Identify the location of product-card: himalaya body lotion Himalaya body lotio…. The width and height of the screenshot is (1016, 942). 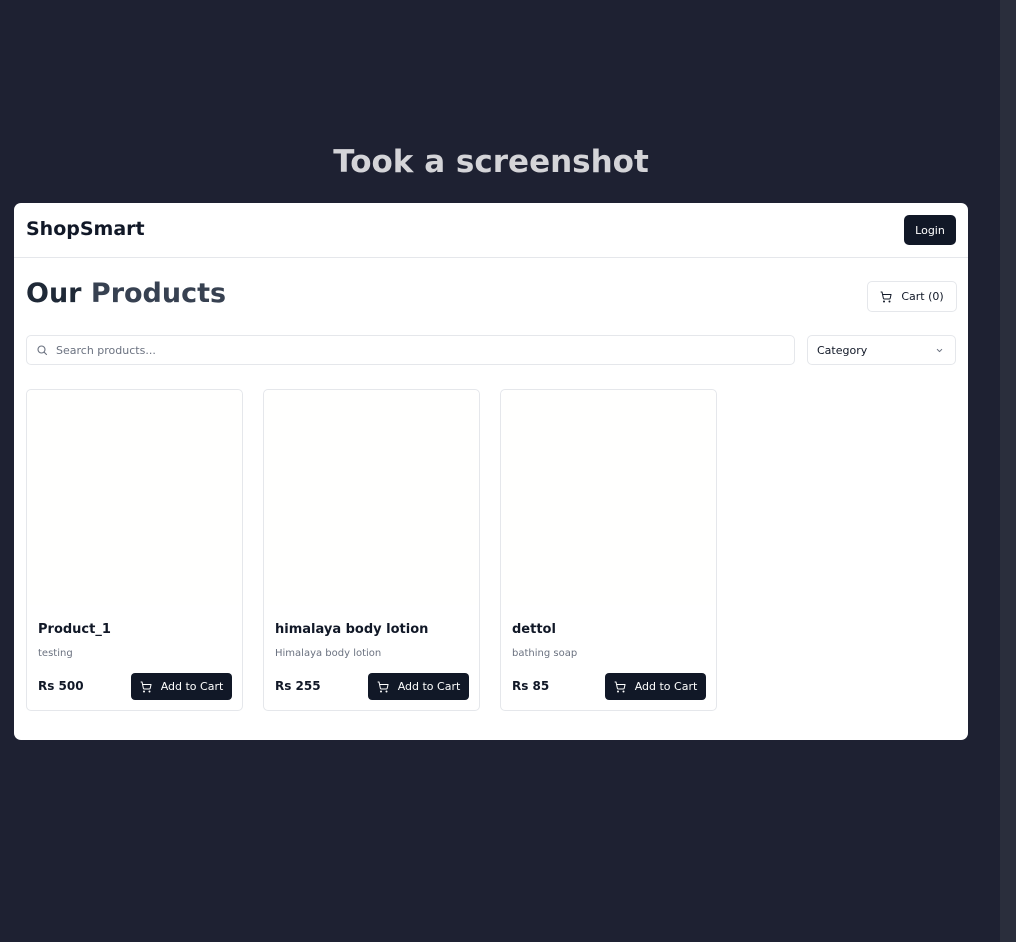
(371, 550).